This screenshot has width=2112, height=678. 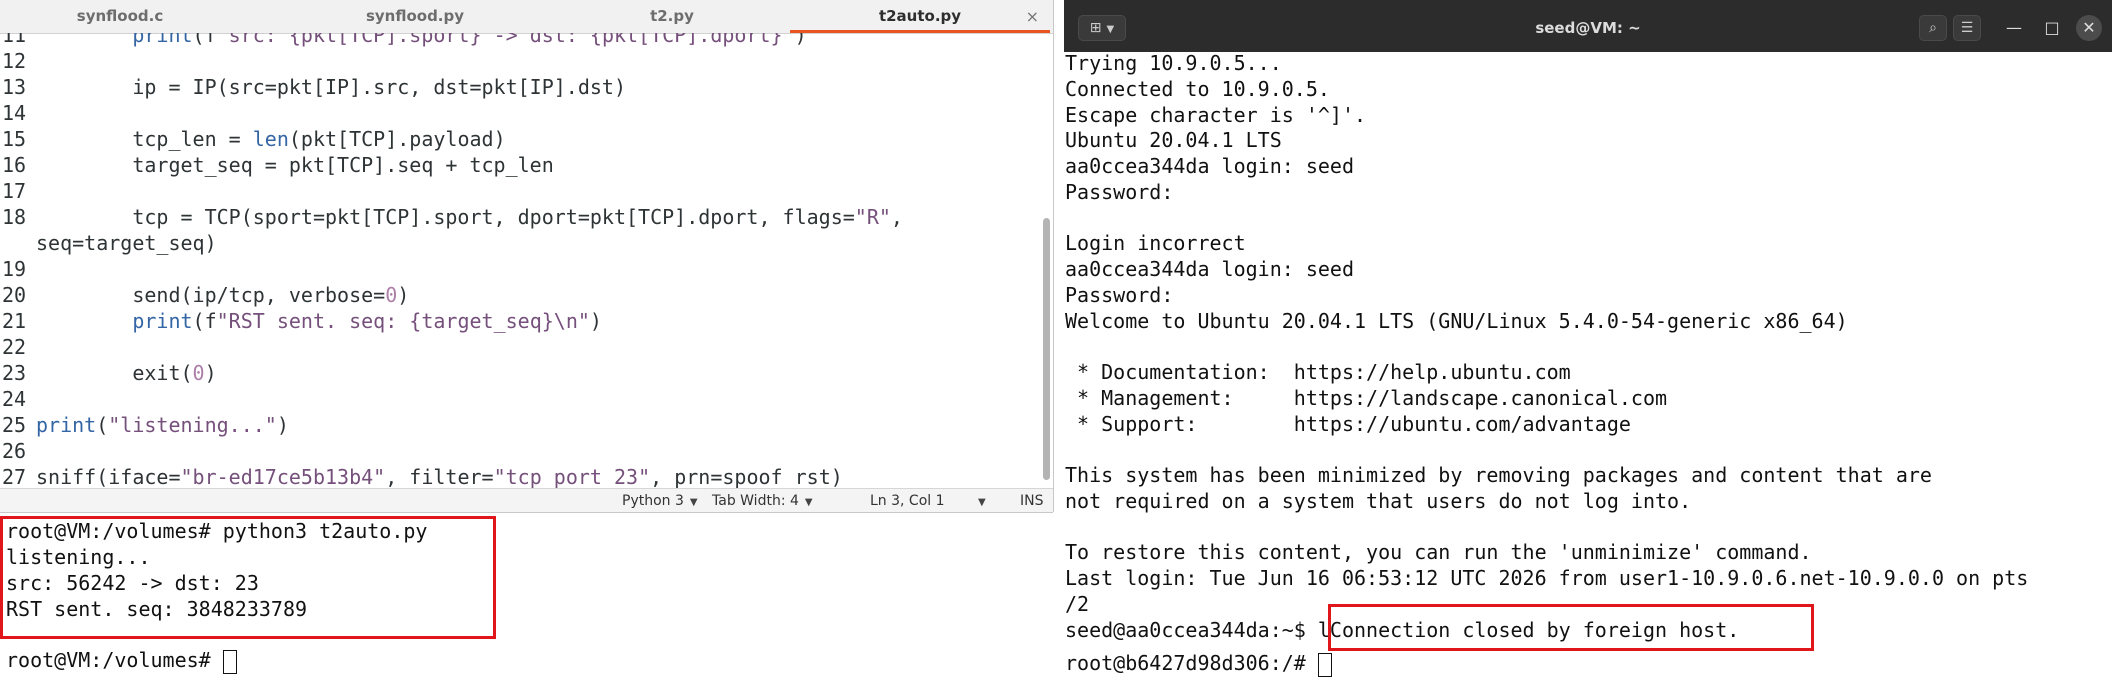 I want to click on insert-mode-indicator: INS, so click(x=1032, y=501).